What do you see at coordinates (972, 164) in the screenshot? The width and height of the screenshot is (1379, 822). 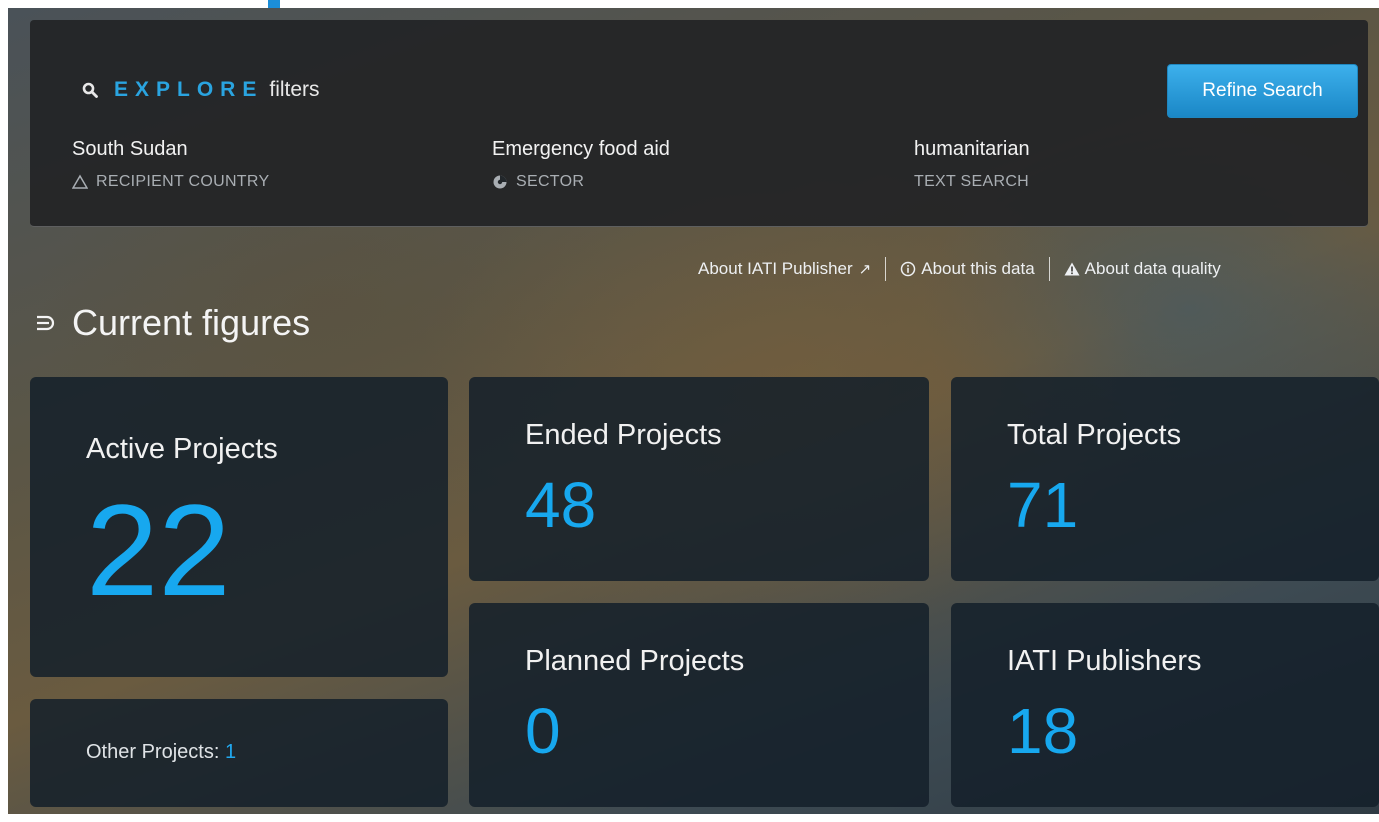 I see `filter-text-search: humanitarian TEXT SEARCH` at bounding box center [972, 164].